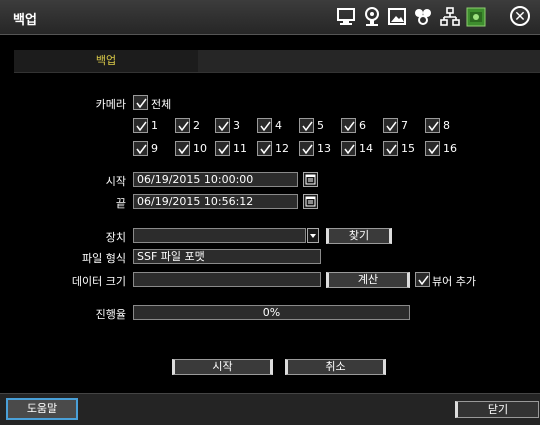 The image size is (540, 425). What do you see at coordinates (324, 148) in the screenshot?
I see `camera-channel-label: 13` at bounding box center [324, 148].